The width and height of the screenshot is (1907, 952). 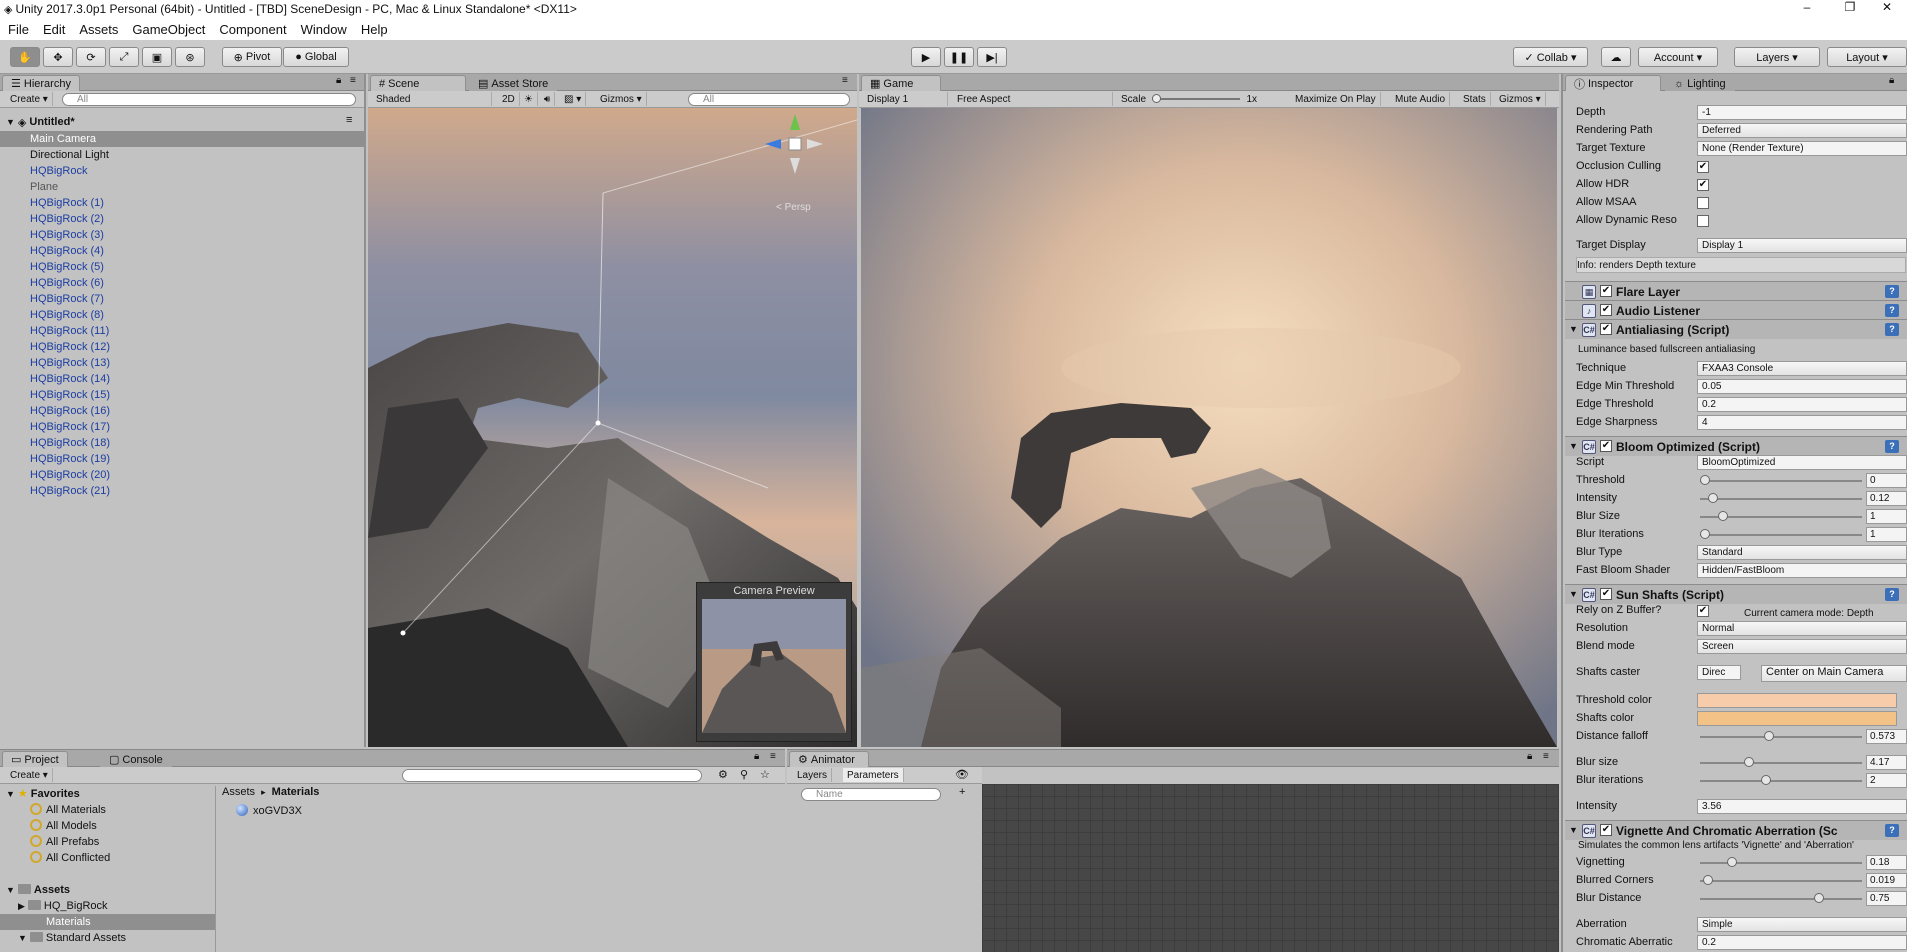 What do you see at coordinates (1886, 480) in the screenshot?
I see `bloom-threshold-value: 0` at bounding box center [1886, 480].